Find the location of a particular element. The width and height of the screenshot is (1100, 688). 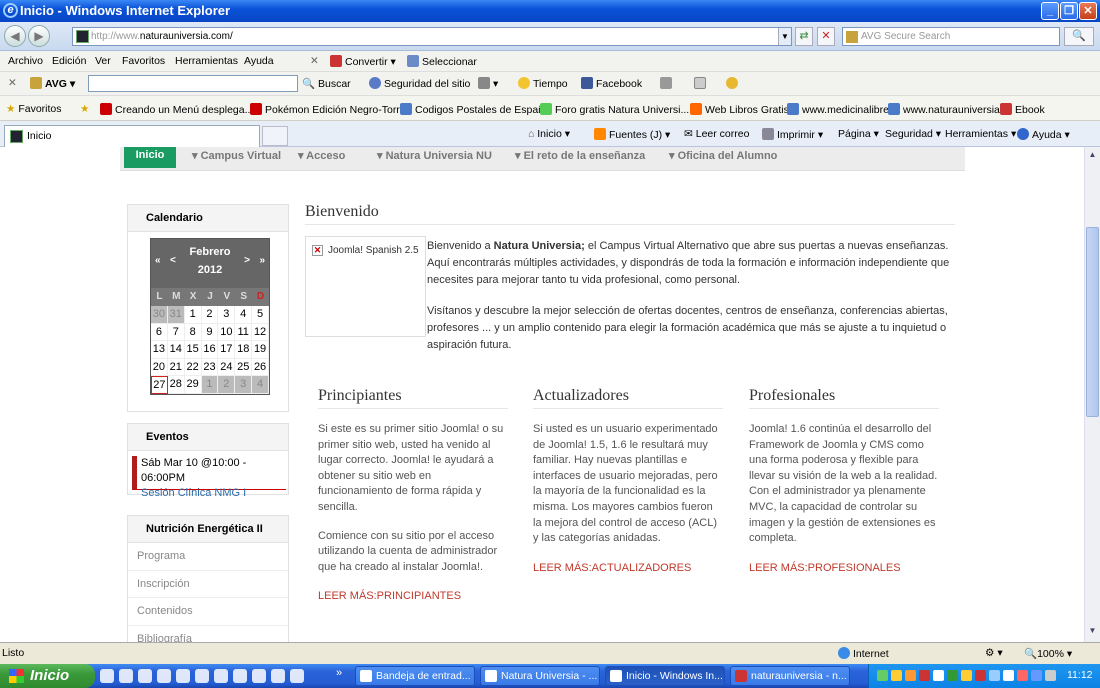

safety-menu: Seguridad ▾ is located at coordinates (913, 134).